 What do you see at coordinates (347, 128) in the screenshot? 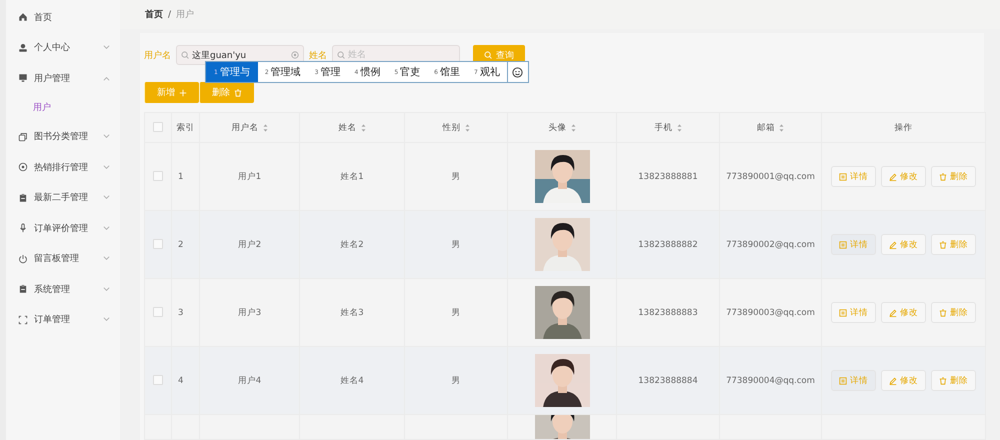
I see `column-header: 姓名` at bounding box center [347, 128].